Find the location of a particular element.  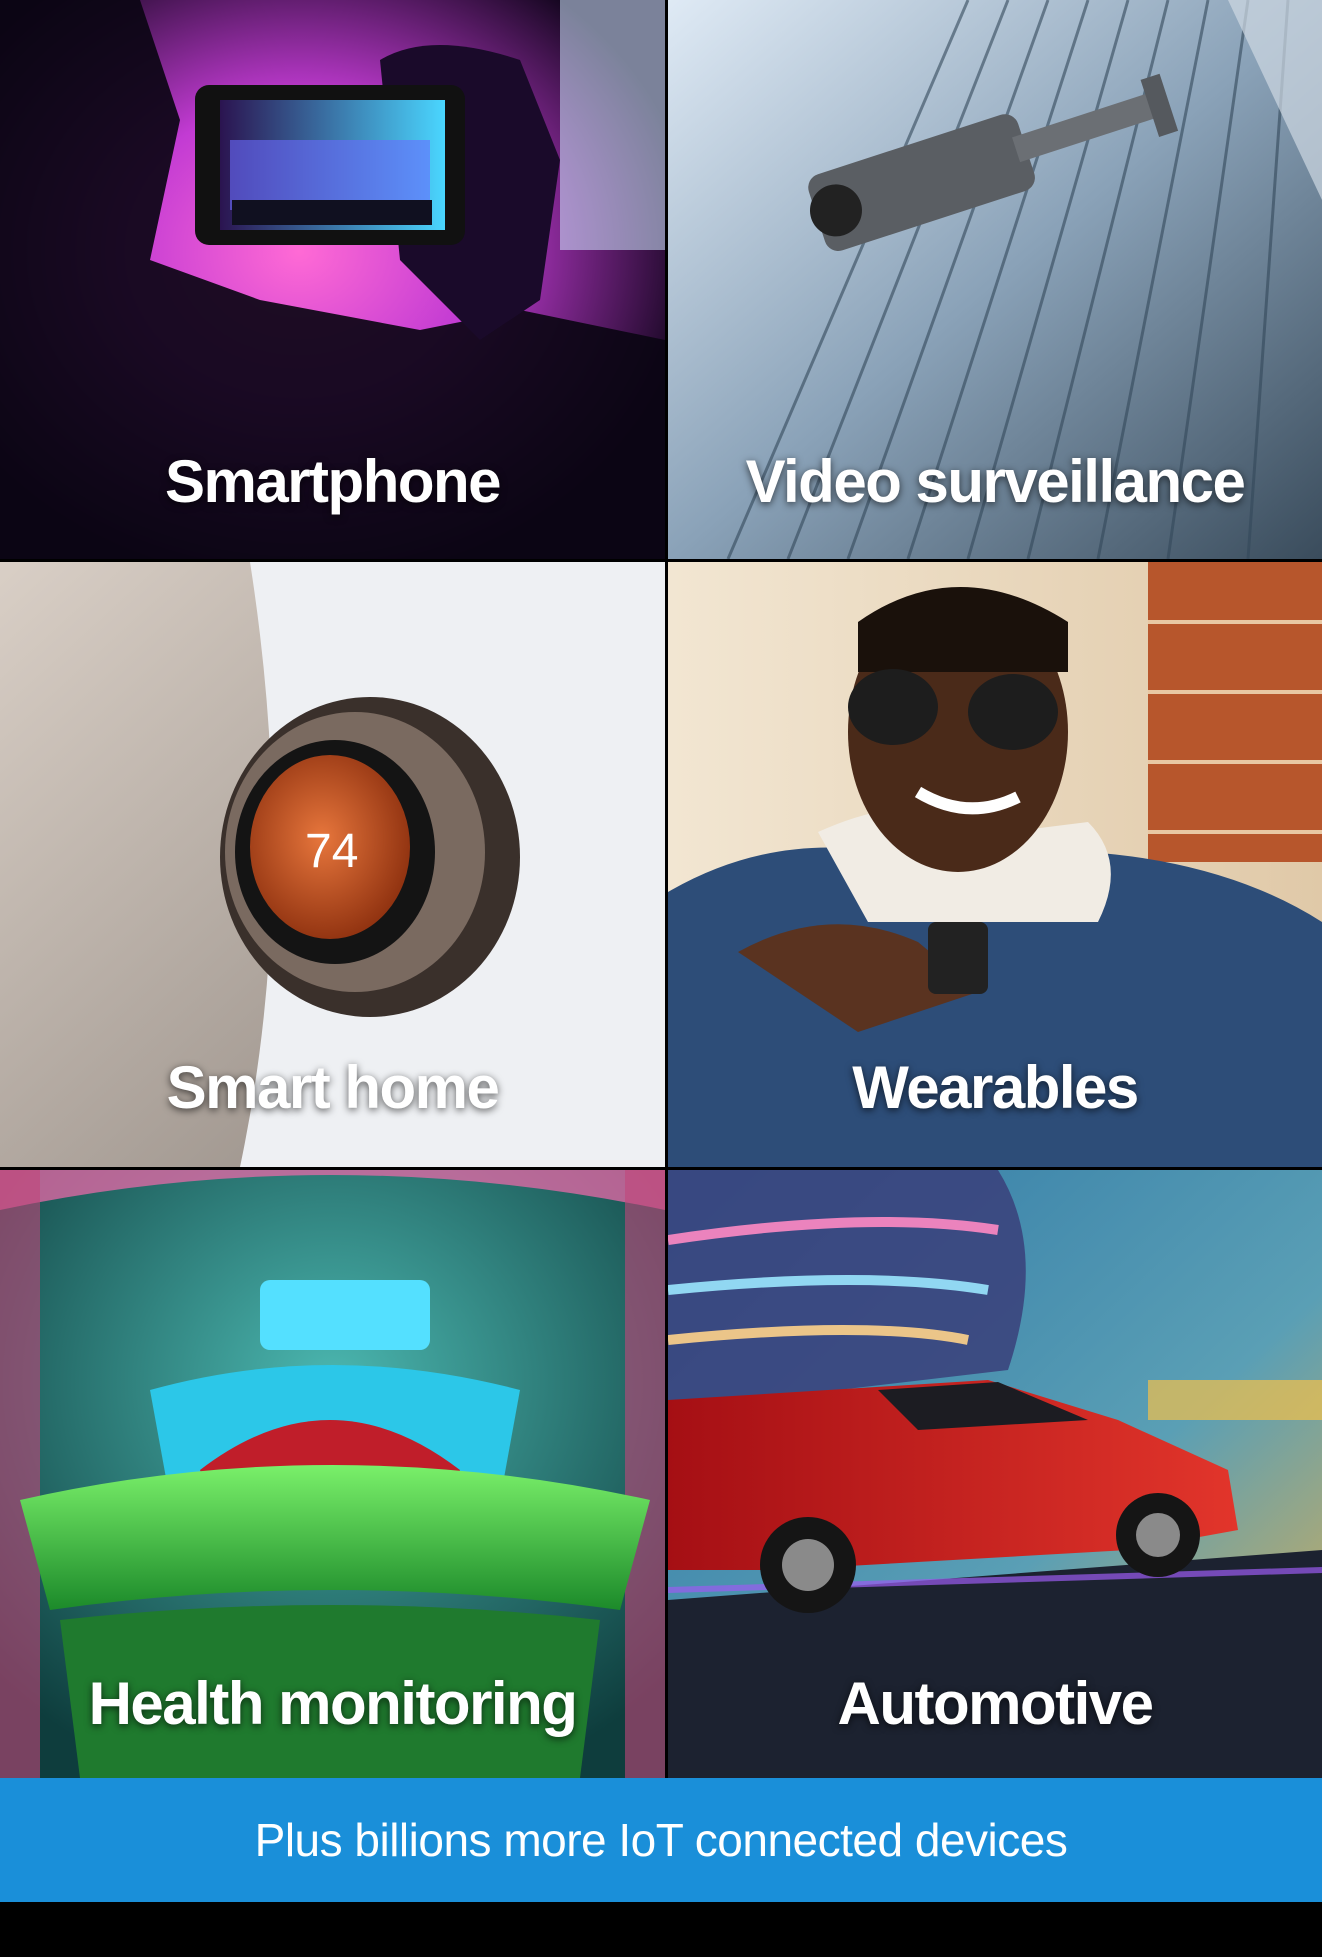

wearables-label: Wearables is located at coordinates (995, 1087).